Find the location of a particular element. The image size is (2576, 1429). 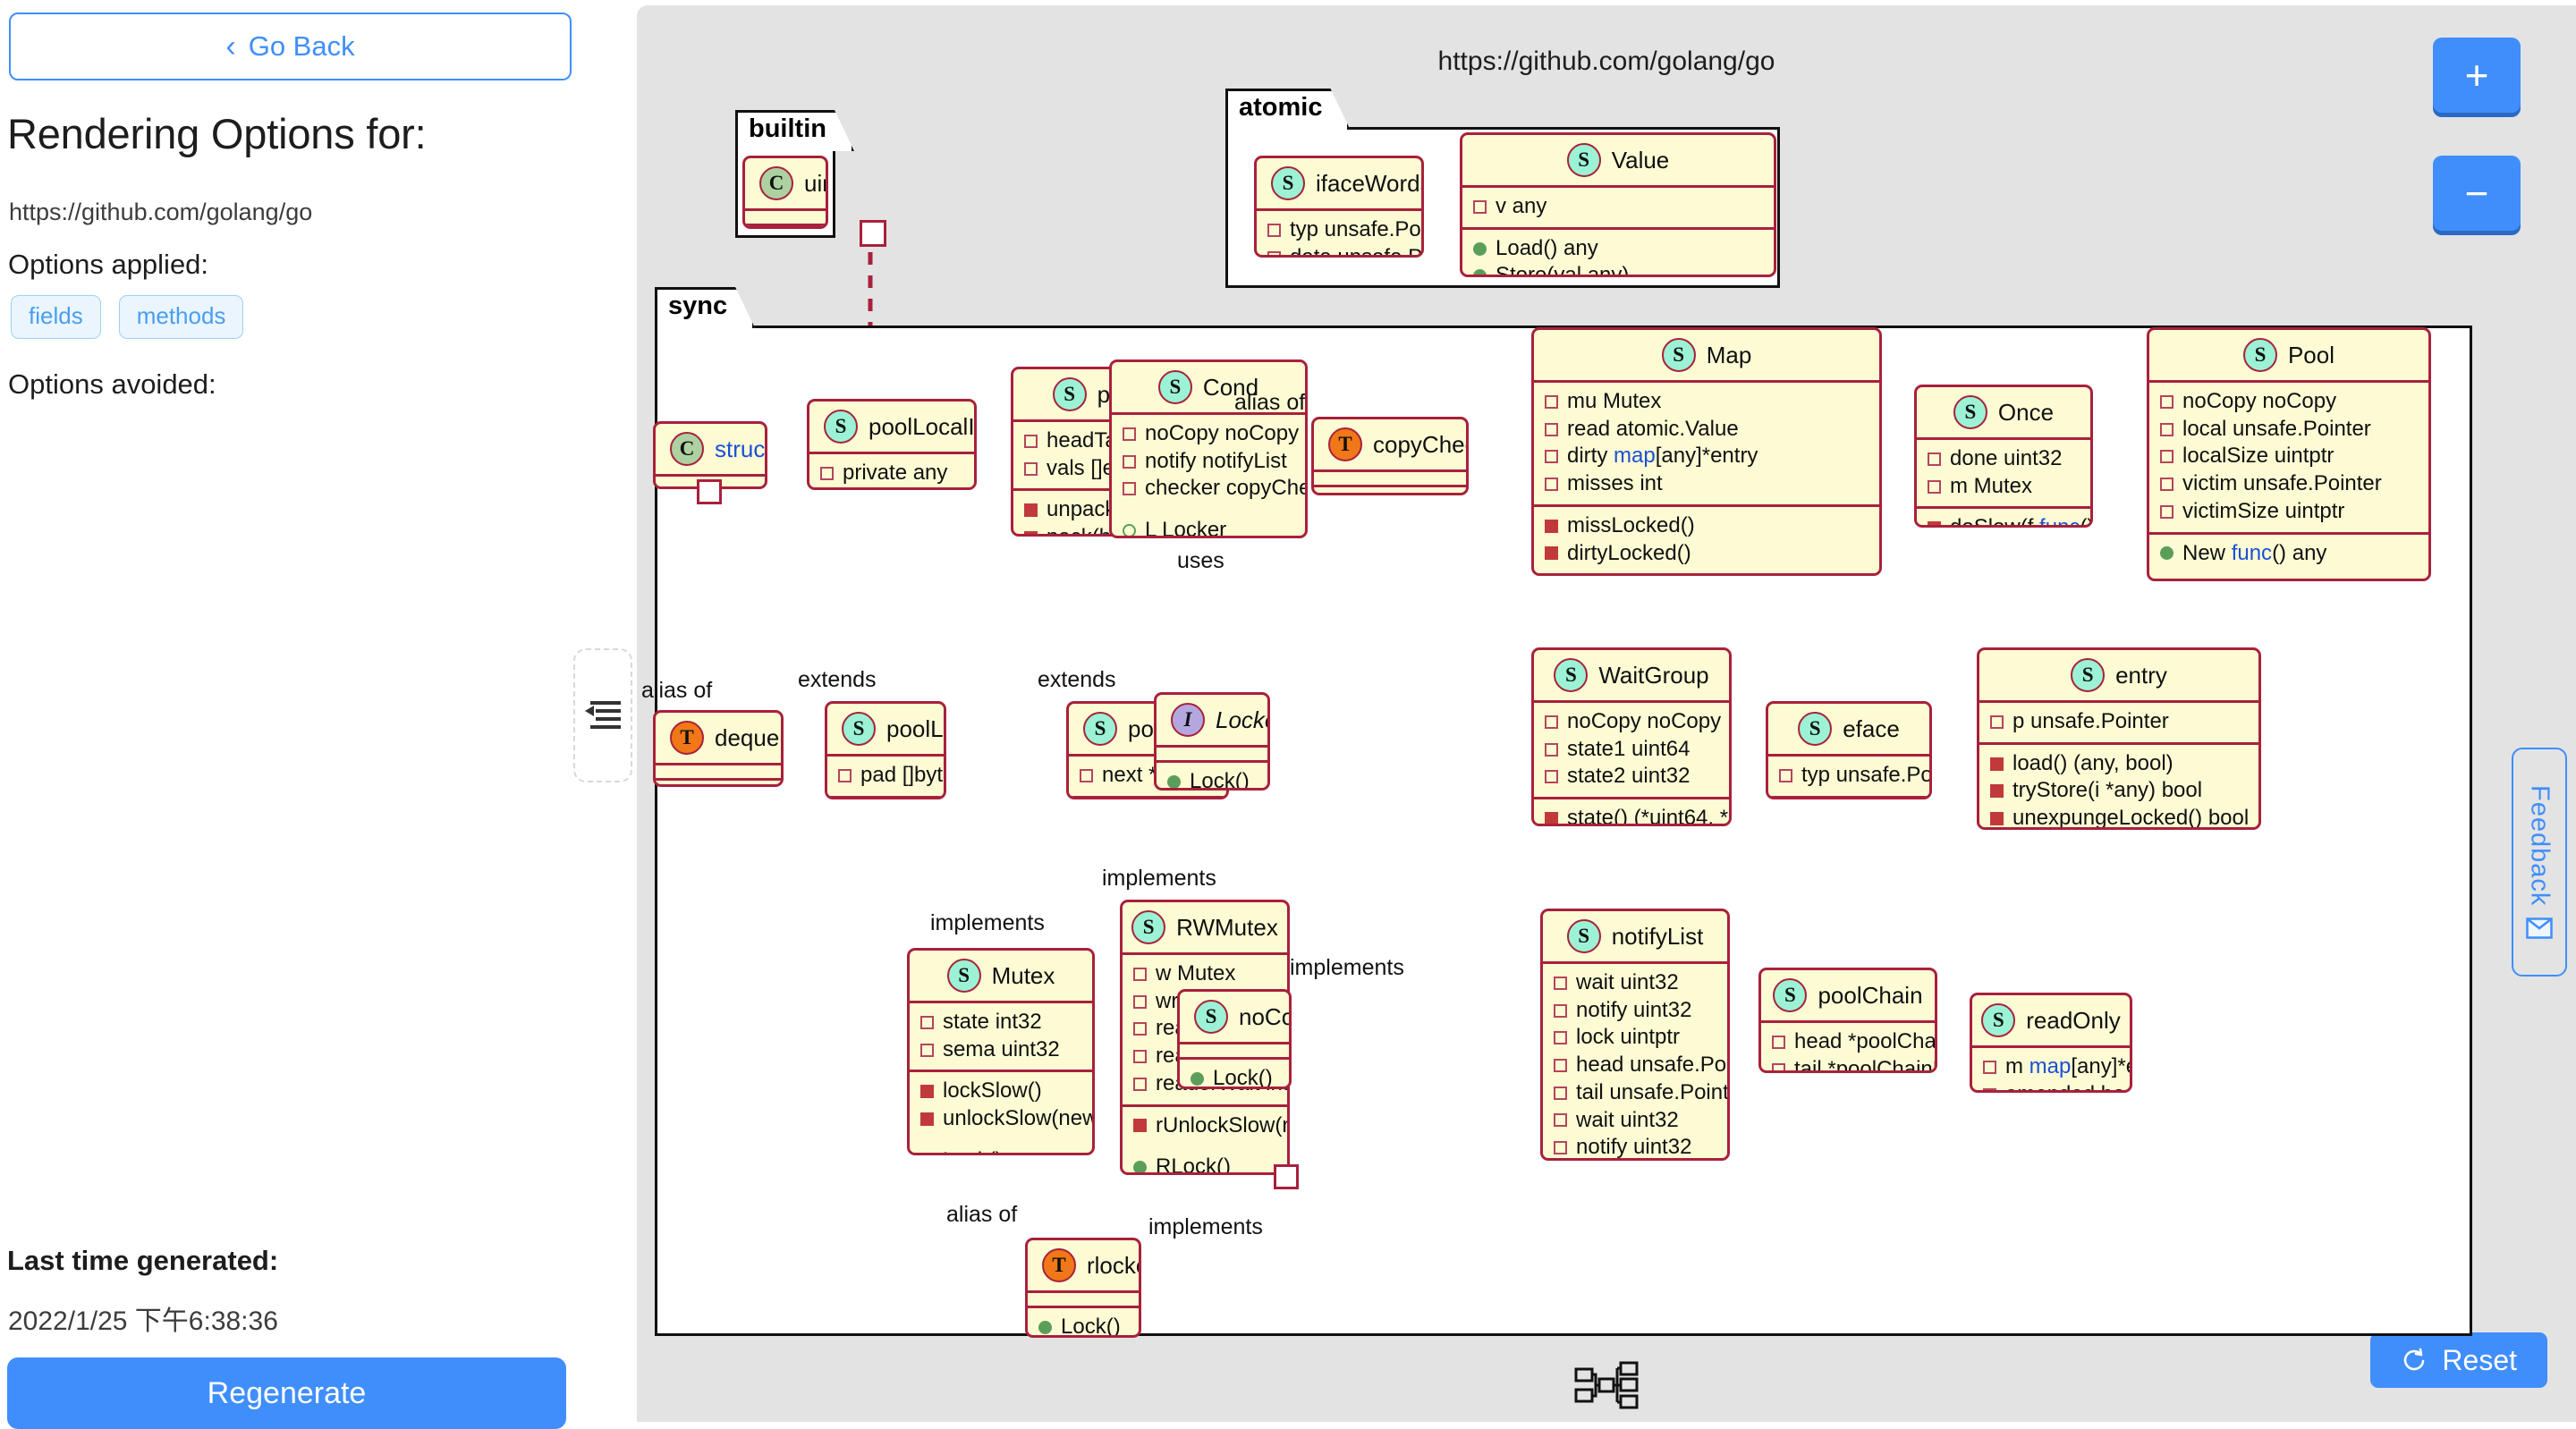

uml-fields: state int32 sema uint32 is located at coordinates (1001, 1038).